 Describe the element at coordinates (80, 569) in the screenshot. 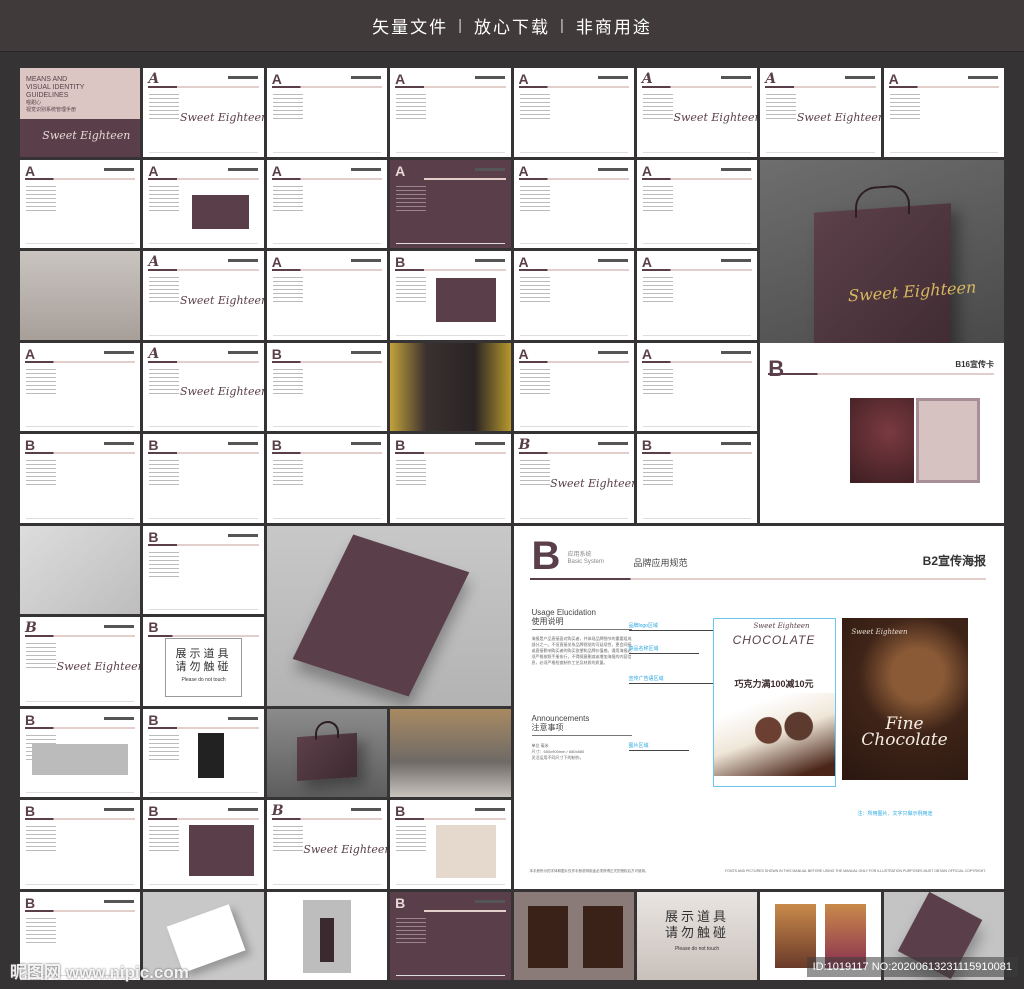

I see `napkin-photo` at that location.